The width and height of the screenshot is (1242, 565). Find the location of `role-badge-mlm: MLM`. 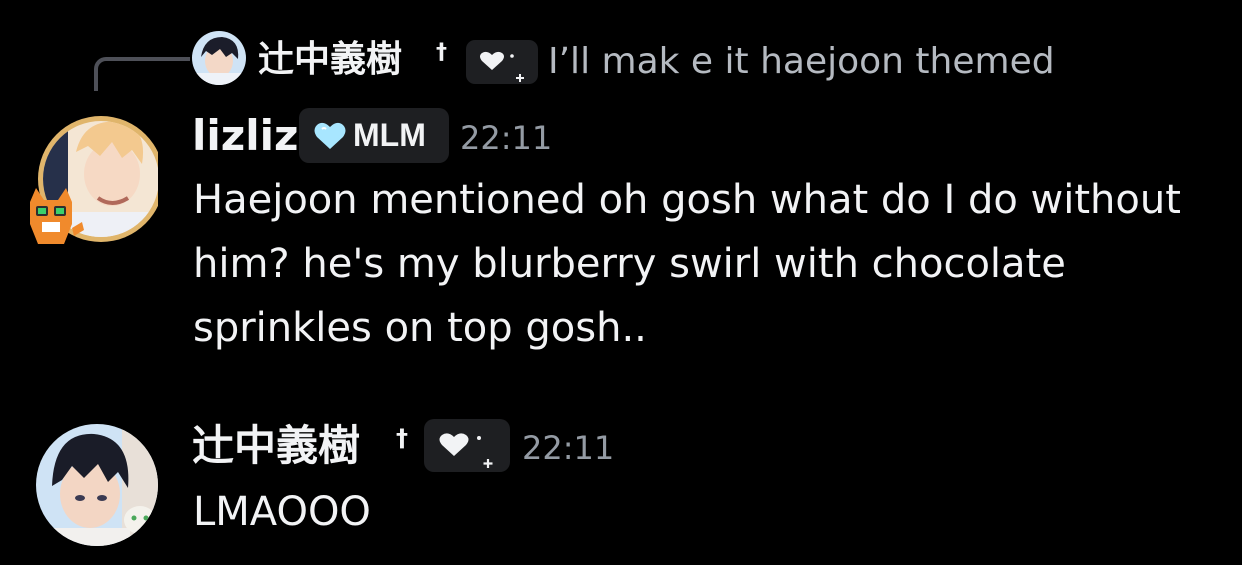

role-badge-mlm: MLM is located at coordinates (374, 135).